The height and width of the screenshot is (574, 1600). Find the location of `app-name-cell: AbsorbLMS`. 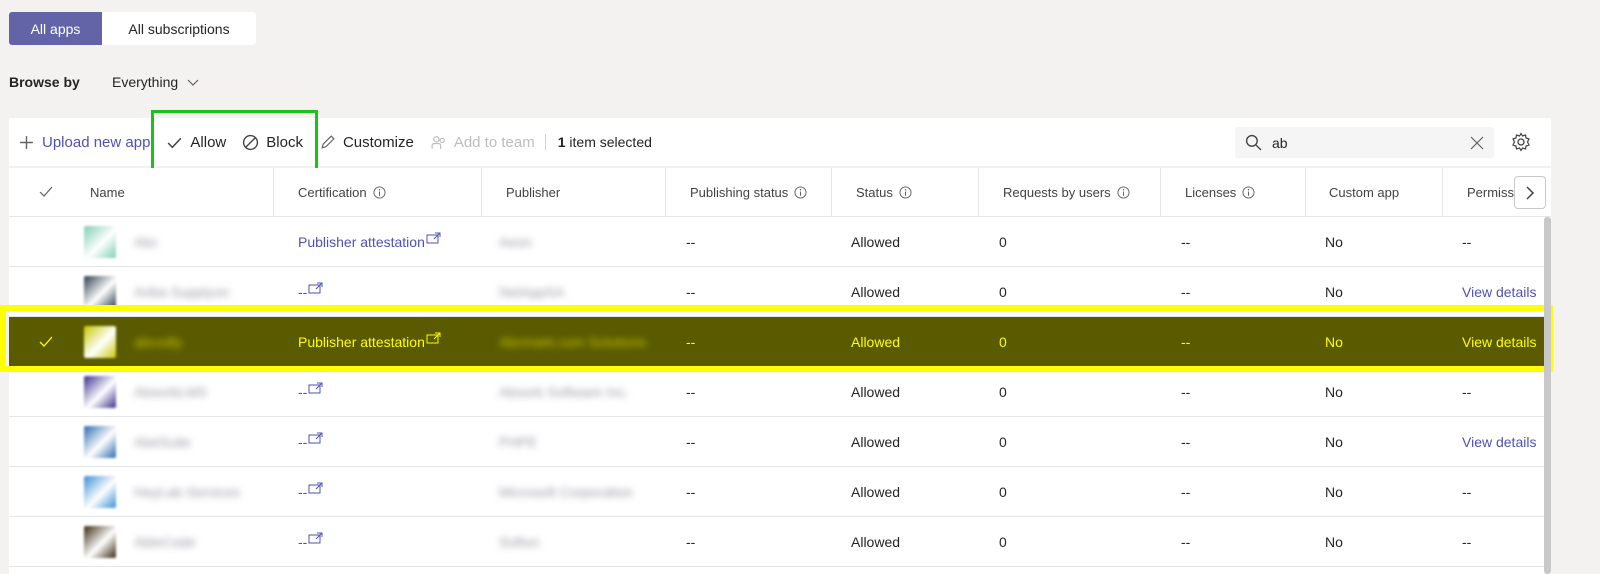

app-name-cell: AbsorbLMS is located at coordinates (145, 391).